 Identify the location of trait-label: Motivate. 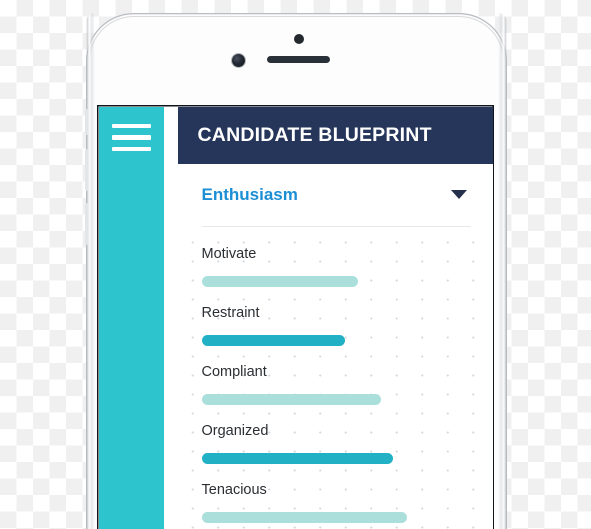
(229, 253).